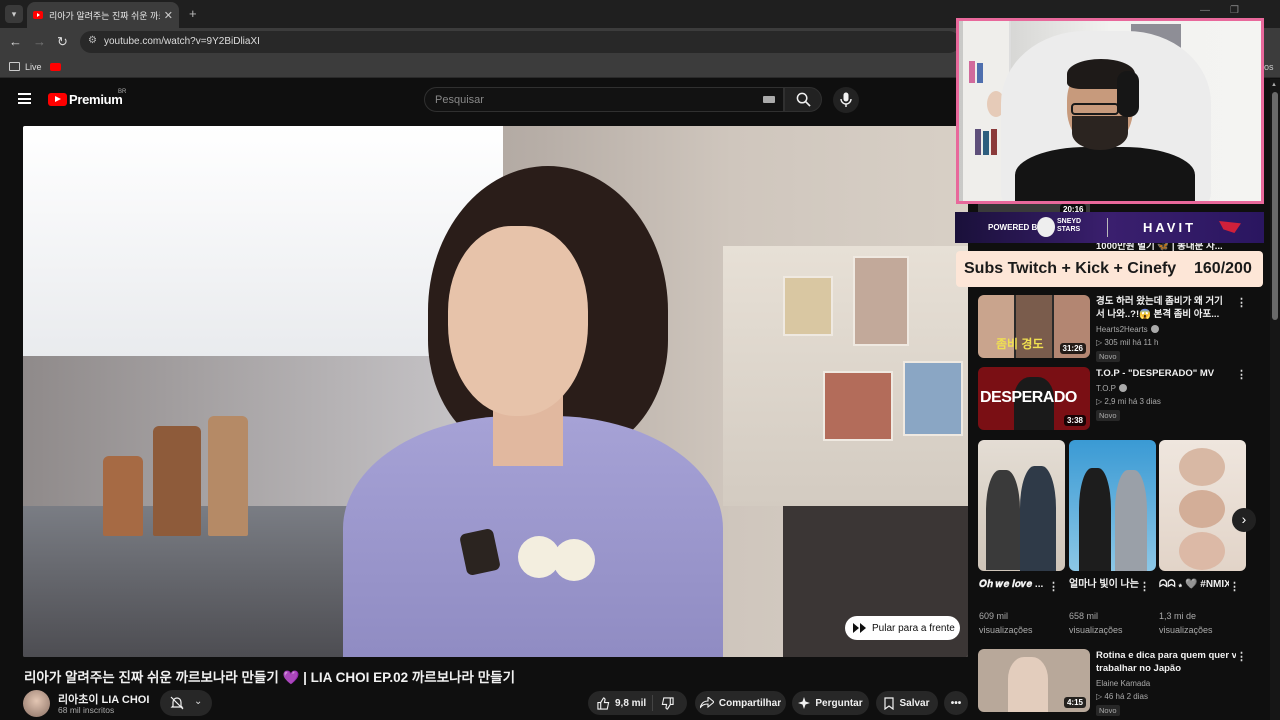 The width and height of the screenshot is (1280, 720). I want to click on menu-icon, so click(24, 98).